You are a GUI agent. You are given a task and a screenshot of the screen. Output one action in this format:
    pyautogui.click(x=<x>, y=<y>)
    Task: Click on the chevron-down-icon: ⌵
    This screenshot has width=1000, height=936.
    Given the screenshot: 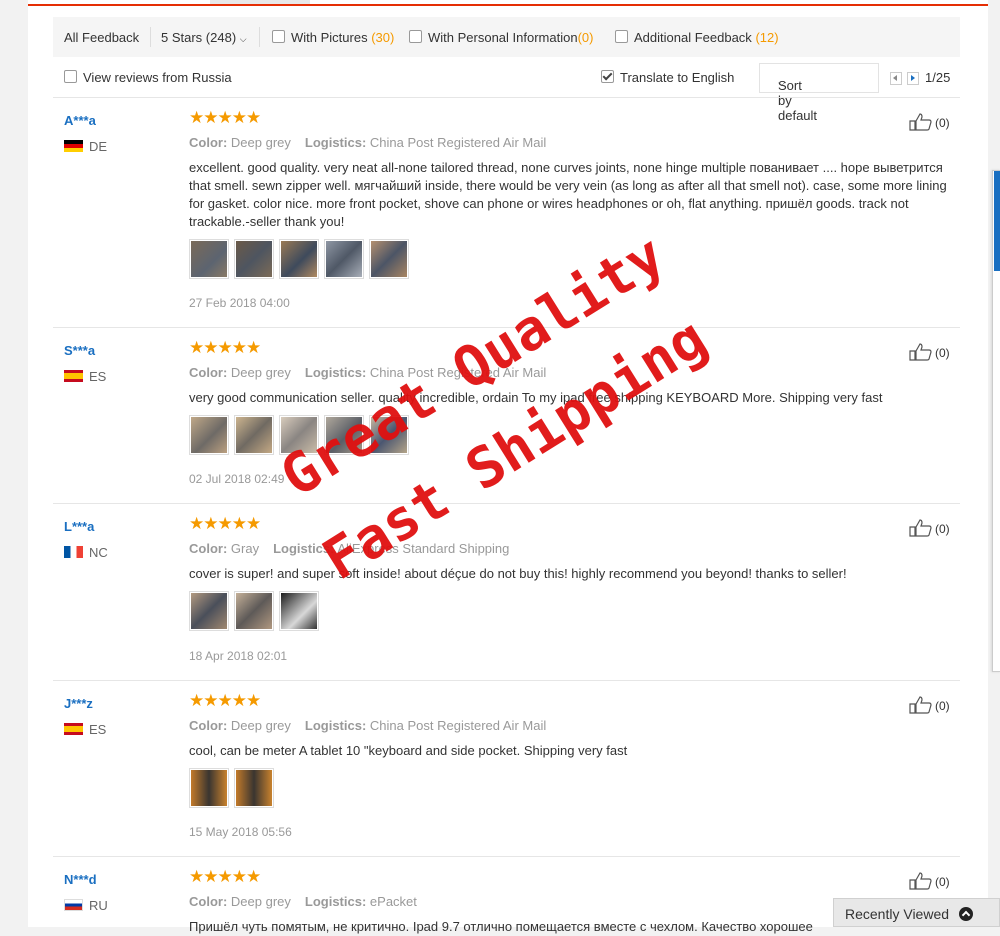 What is the action you would take?
    pyautogui.click(x=243, y=39)
    